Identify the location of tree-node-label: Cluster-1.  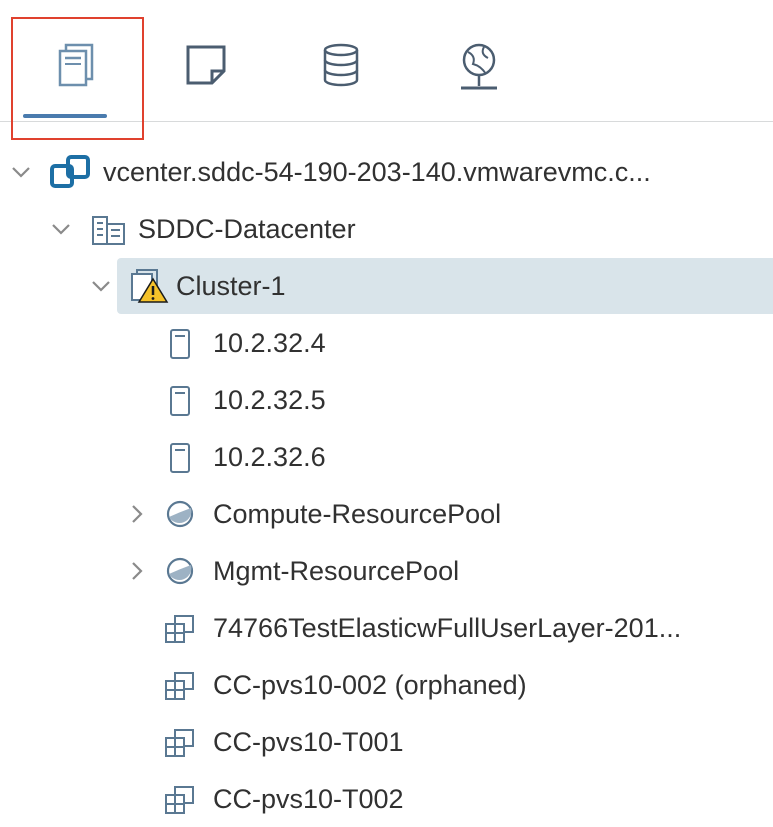
(231, 286).